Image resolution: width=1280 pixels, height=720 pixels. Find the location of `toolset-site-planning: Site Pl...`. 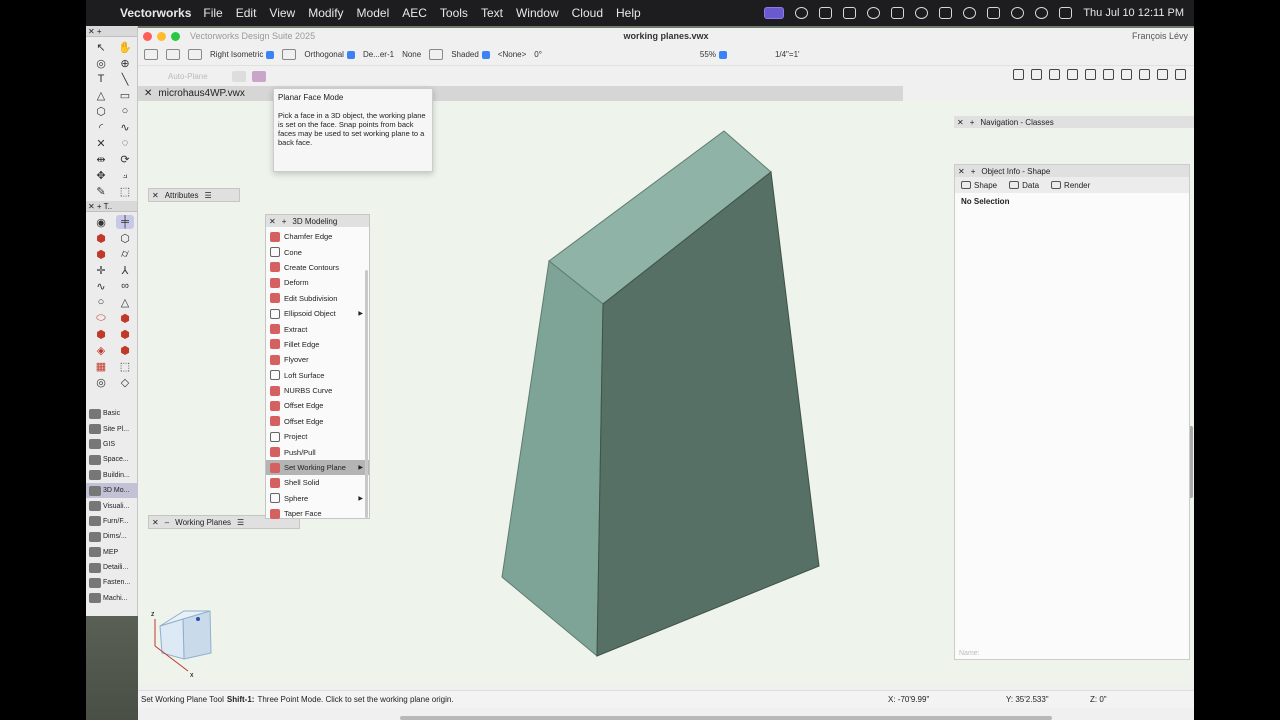

toolset-site-planning: Site Pl... is located at coordinates (112, 428).